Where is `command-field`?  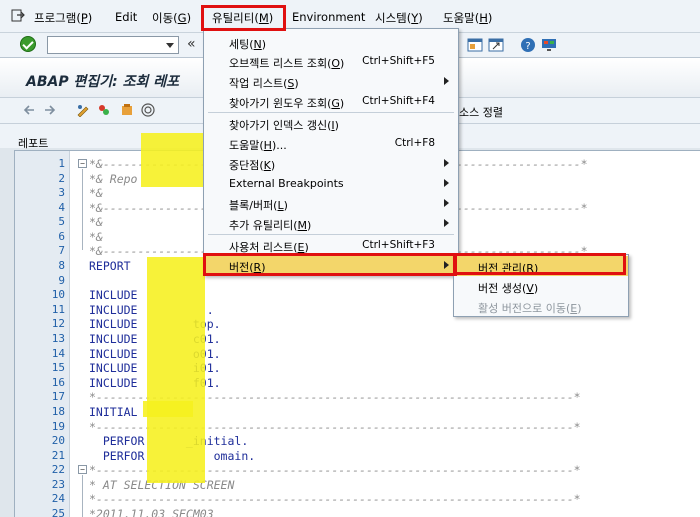 command-field is located at coordinates (113, 45).